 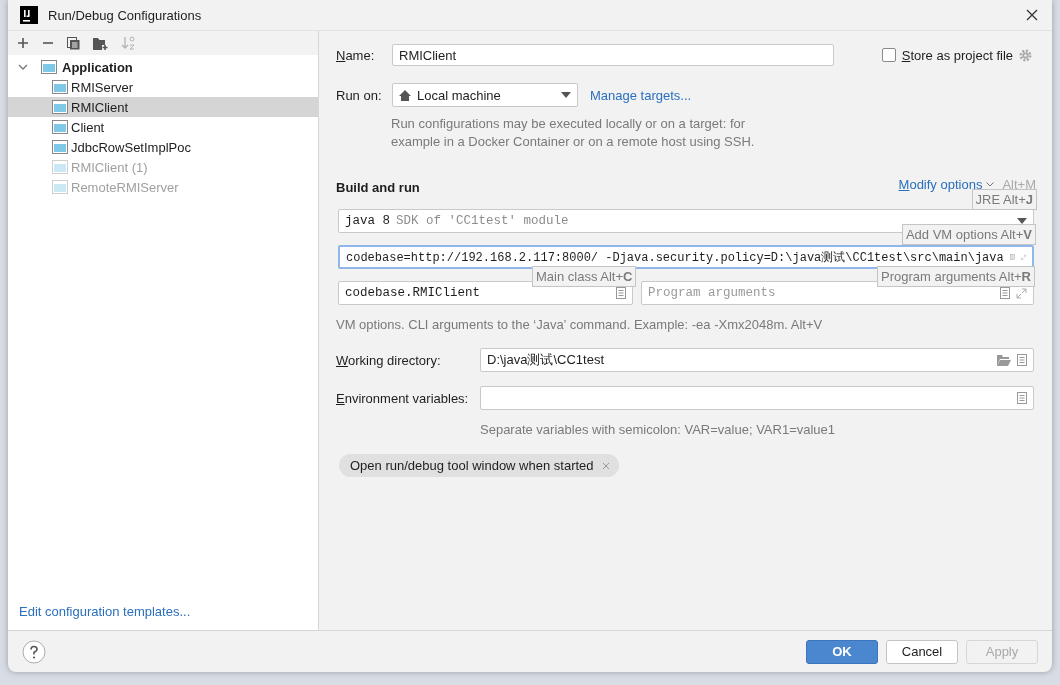 I want to click on run-on-dropdown: Local machine, so click(x=485, y=95).